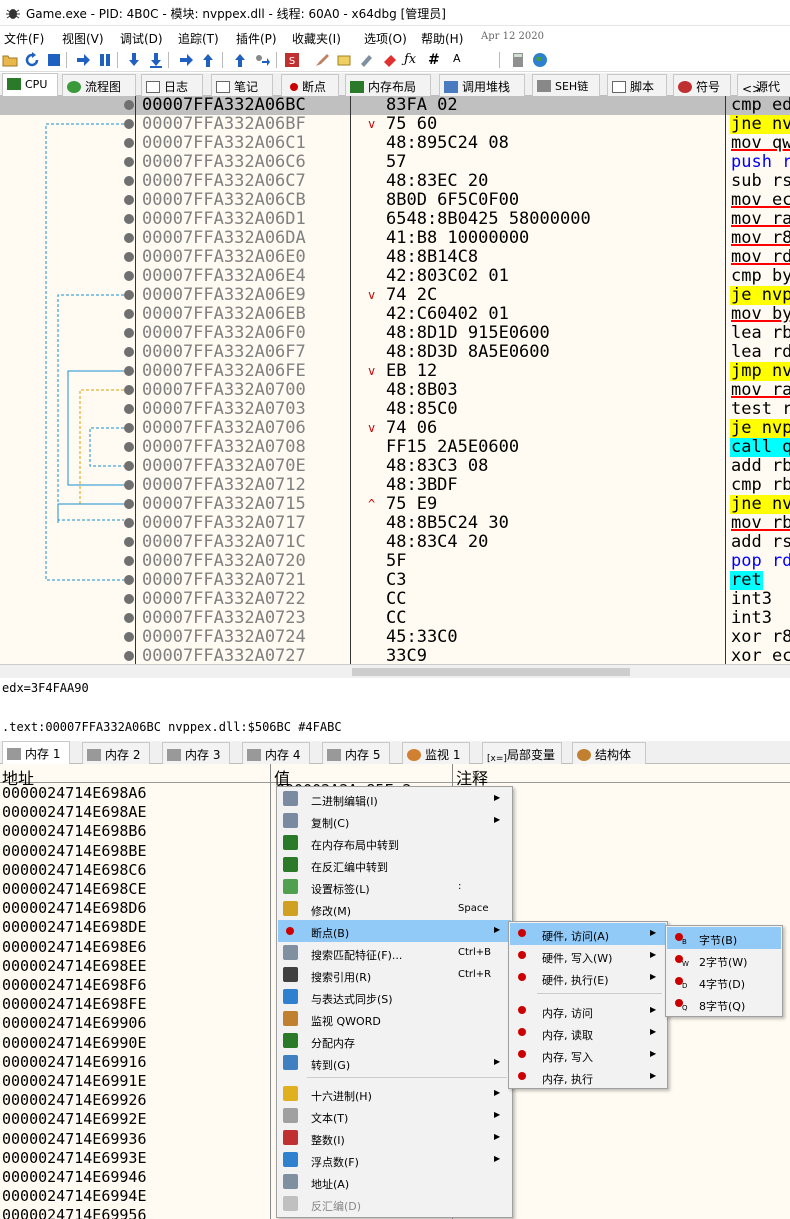 This screenshot has height=1219, width=790. Describe the element at coordinates (356, 753) in the screenshot. I see `tab-memory-5: 内存 5` at that location.